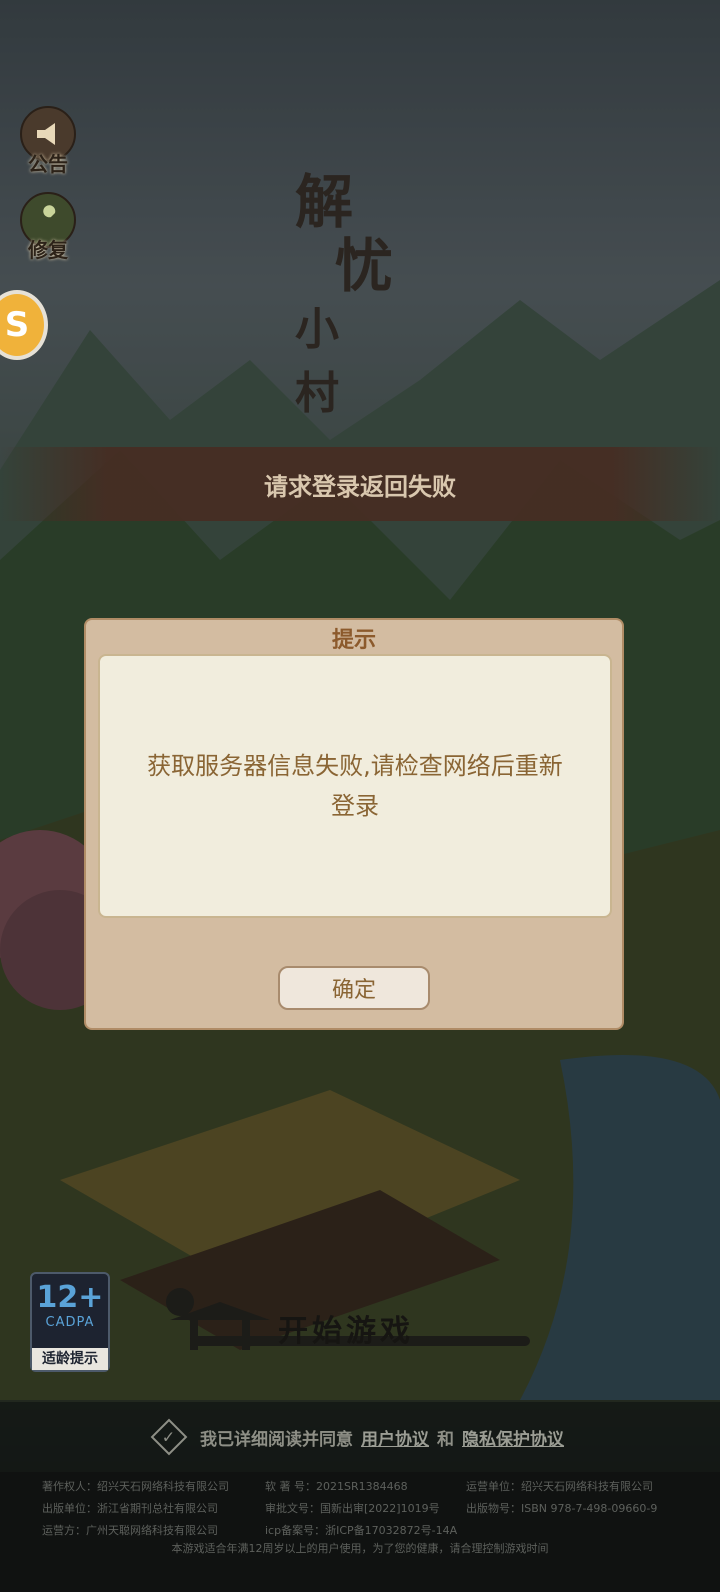 The image size is (720, 1592). Describe the element at coordinates (48, 164) in the screenshot. I see `notice-label: 公告` at that location.